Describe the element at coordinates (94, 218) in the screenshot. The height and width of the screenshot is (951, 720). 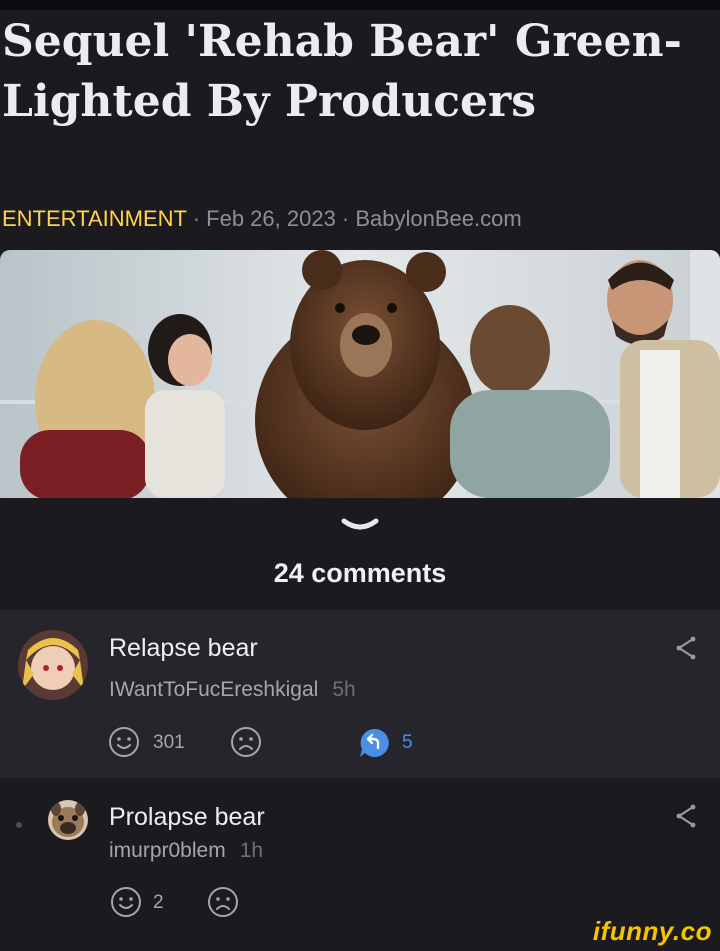
I see `article-category: ENTERTAINMENT` at that location.